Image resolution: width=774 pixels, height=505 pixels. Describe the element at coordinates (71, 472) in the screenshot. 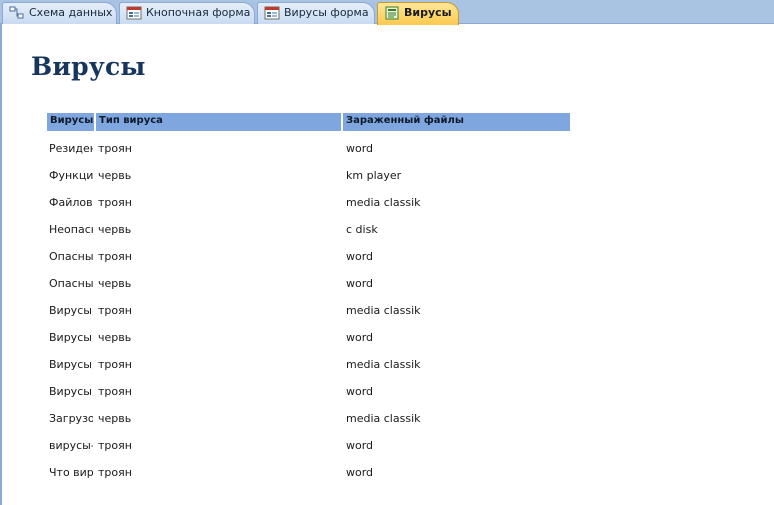

I see `virus-name-cell: Что вирус` at that location.